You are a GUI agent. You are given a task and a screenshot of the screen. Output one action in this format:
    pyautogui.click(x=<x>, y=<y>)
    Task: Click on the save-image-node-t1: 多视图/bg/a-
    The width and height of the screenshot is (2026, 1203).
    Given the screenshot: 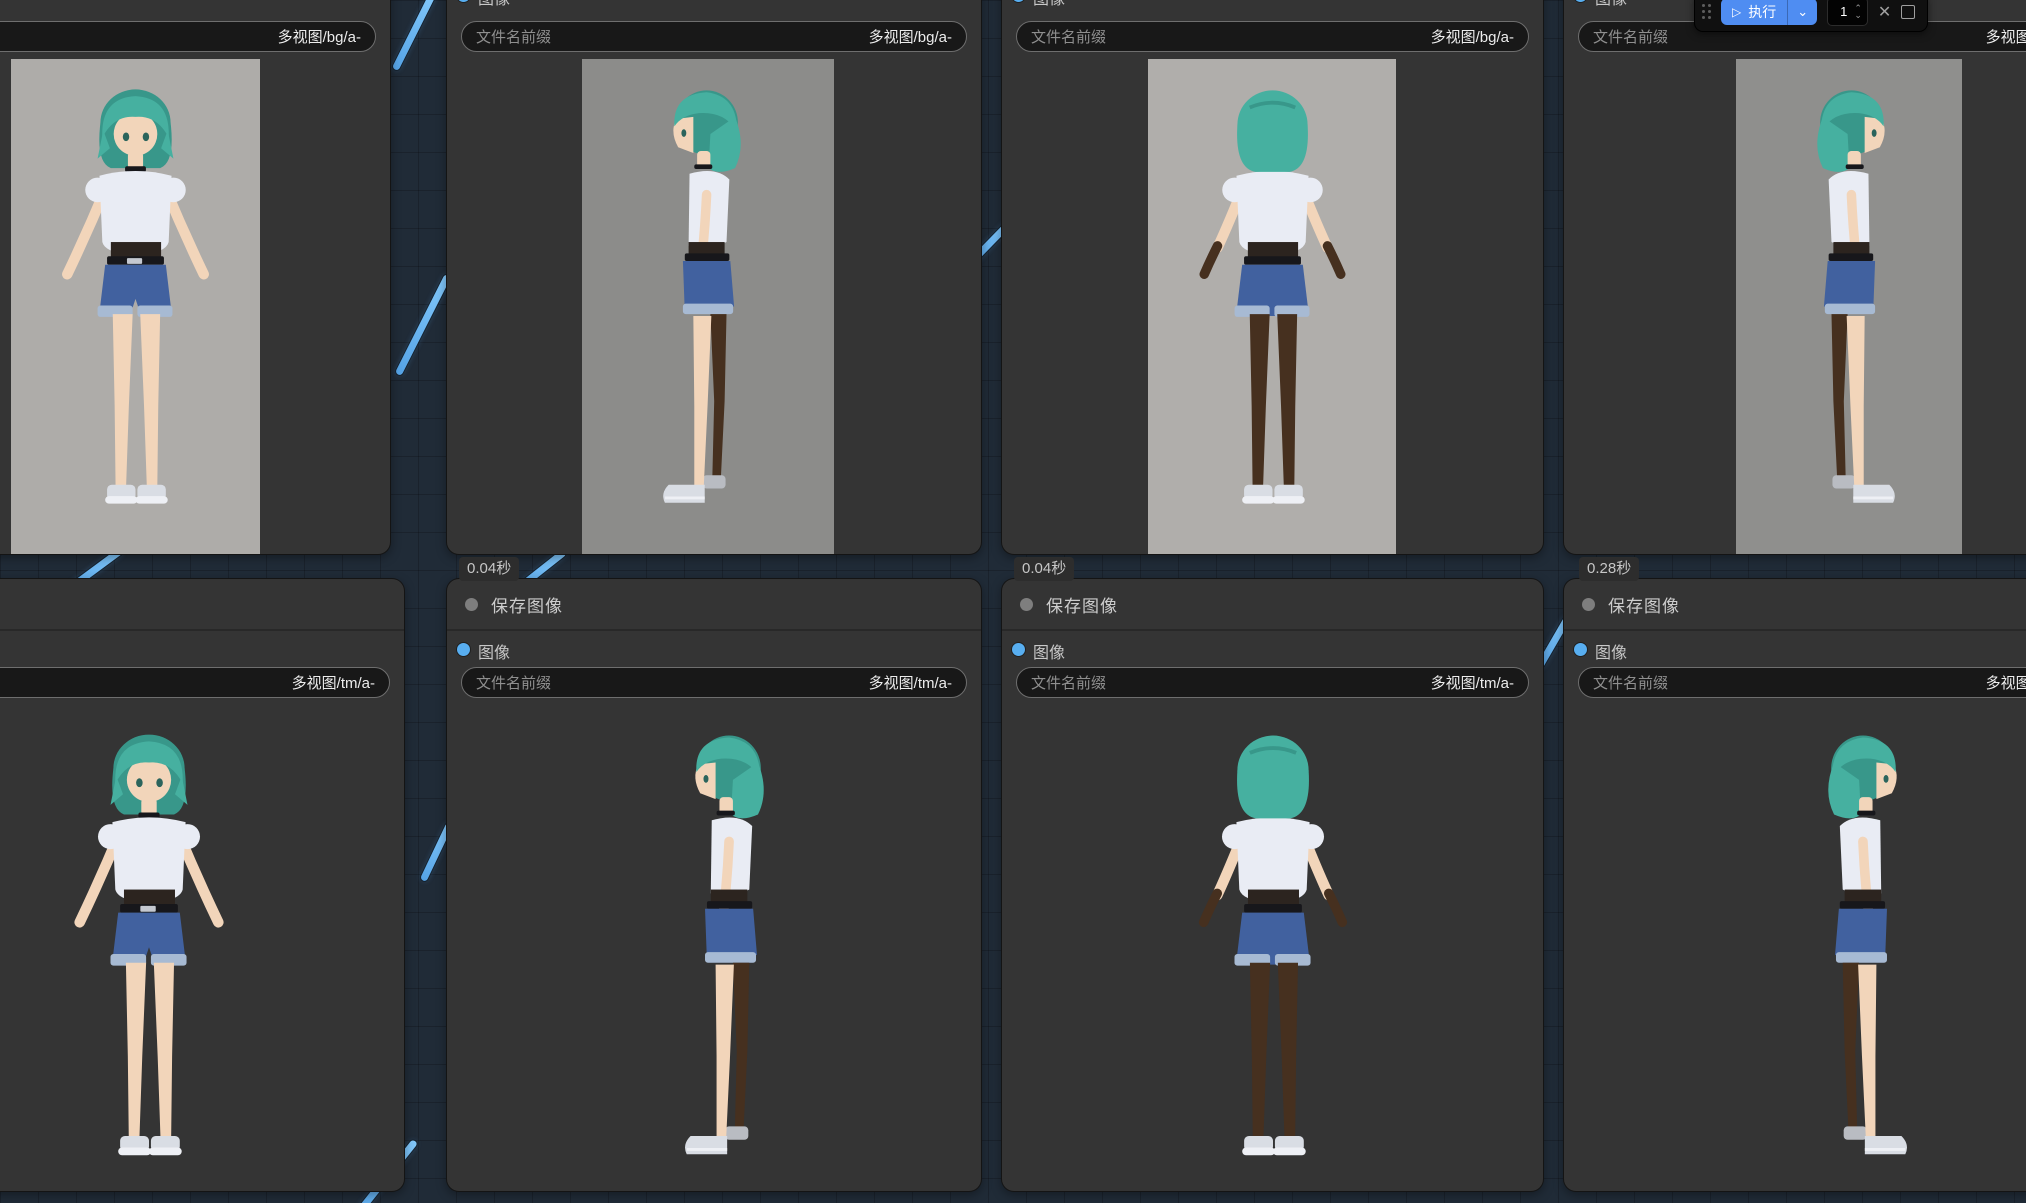 What is the action you would take?
    pyautogui.click(x=195, y=277)
    